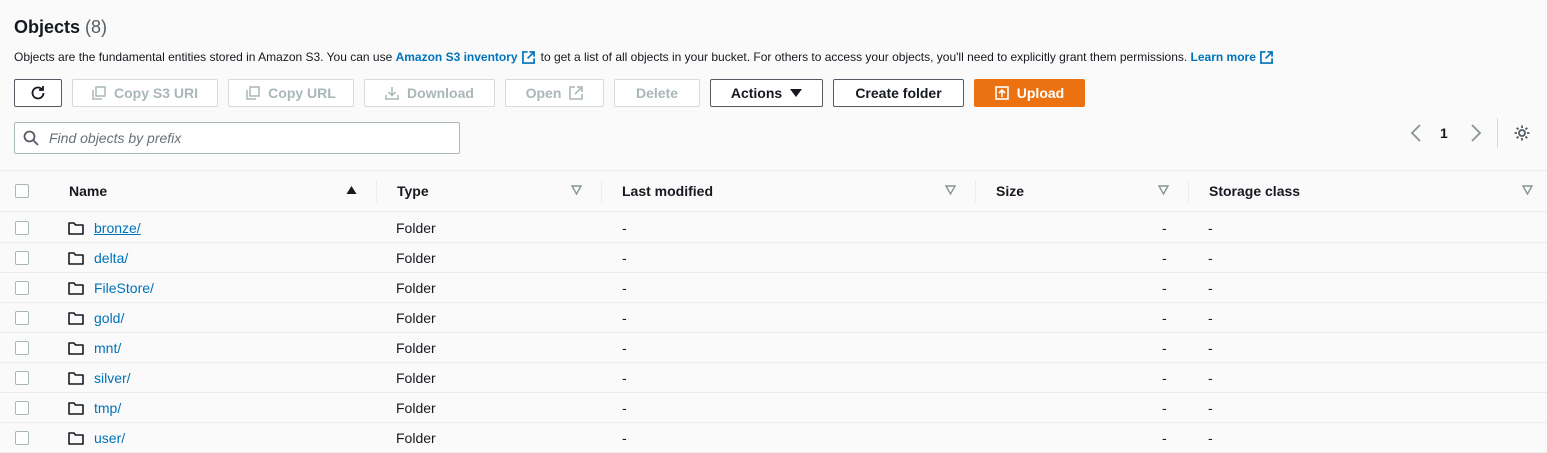  Describe the element at coordinates (796, 93) in the screenshot. I see `caret-down-icon` at that location.